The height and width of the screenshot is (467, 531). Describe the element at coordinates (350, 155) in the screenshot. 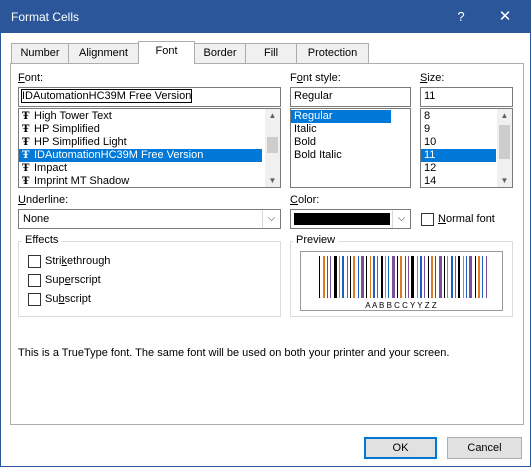

I see `font-style-item: Bold Italic` at that location.